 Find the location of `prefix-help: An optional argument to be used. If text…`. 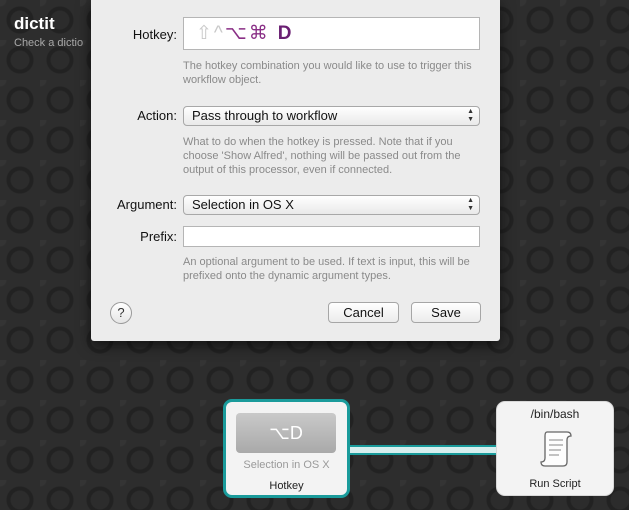

prefix-help: An optional argument to be used. If text… is located at coordinates (326, 269).